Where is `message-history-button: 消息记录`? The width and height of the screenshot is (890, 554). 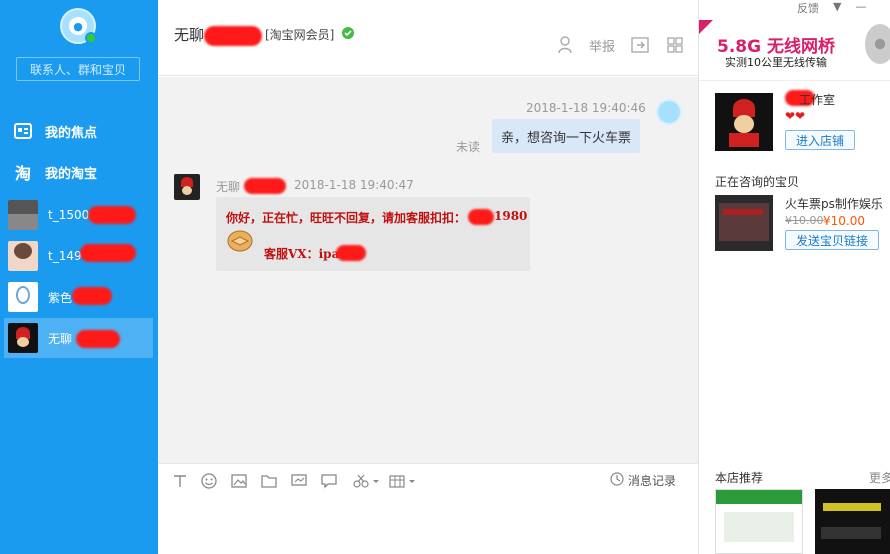 message-history-button: 消息记录 is located at coordinates (643, 480).